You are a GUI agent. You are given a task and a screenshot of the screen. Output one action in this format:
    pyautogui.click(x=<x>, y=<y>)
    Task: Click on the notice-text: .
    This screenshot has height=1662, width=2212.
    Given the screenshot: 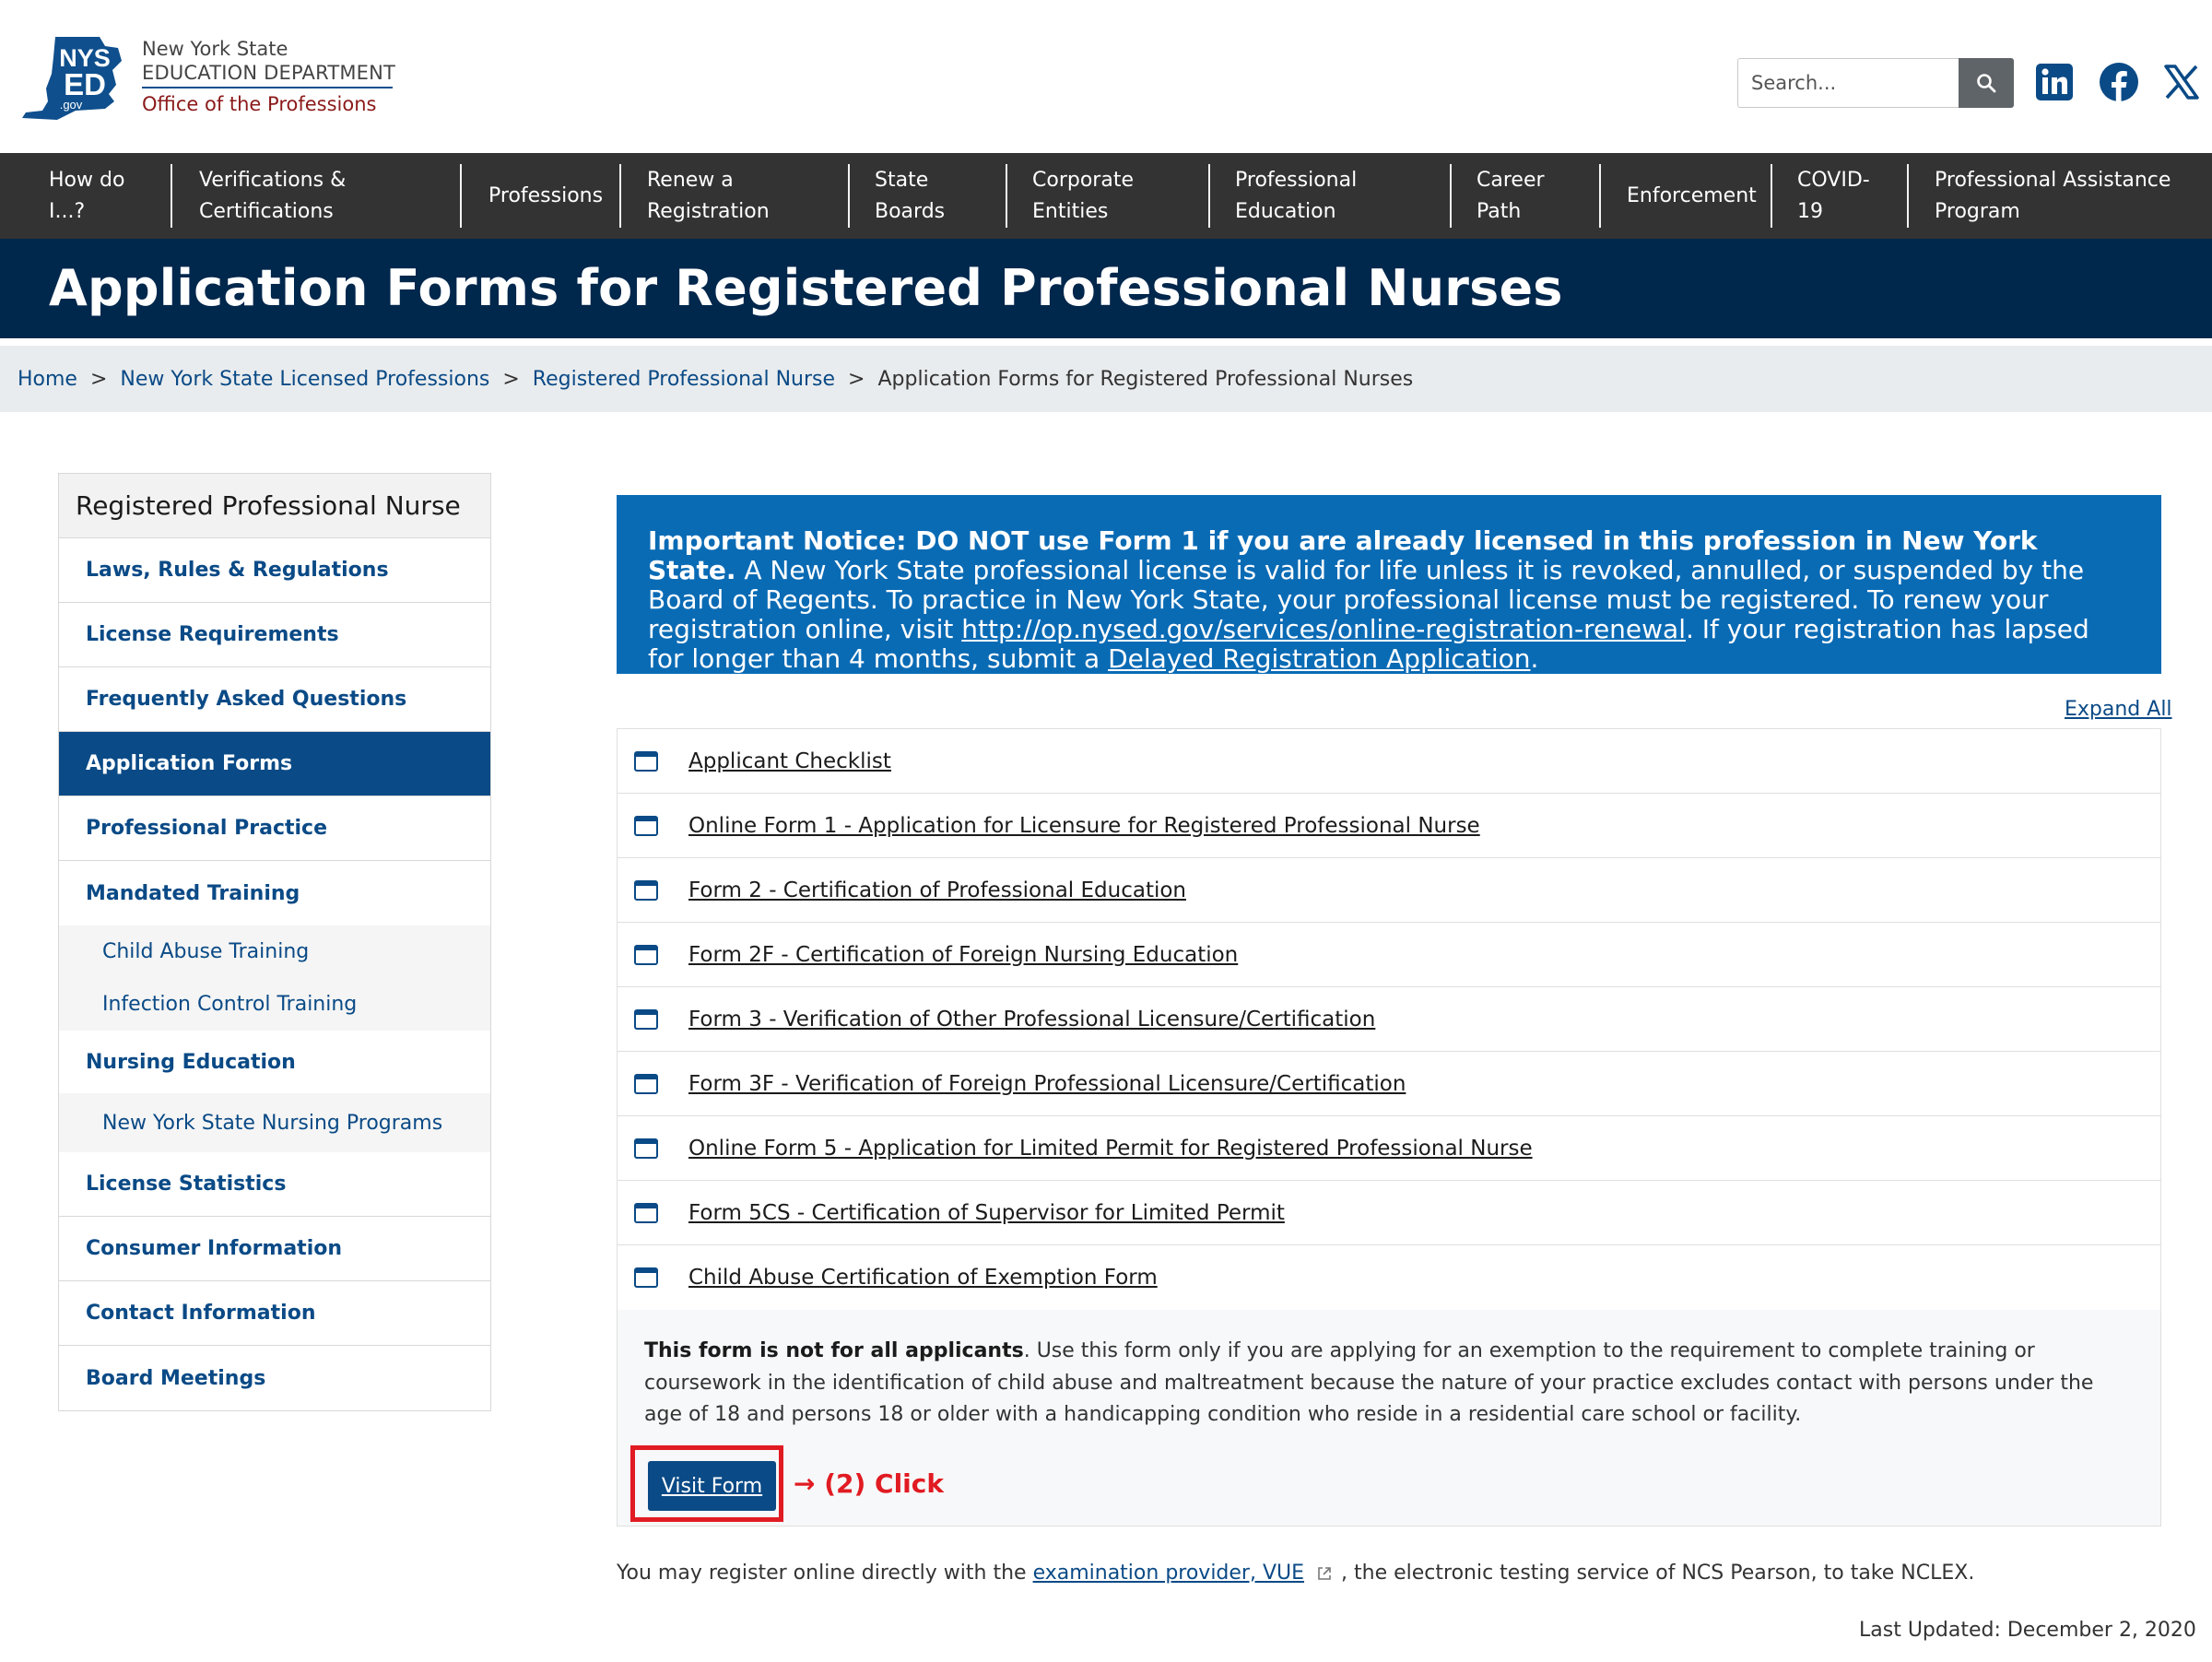 What is the action you would take?
    pyautogui.click(x=1534, y=659)
    